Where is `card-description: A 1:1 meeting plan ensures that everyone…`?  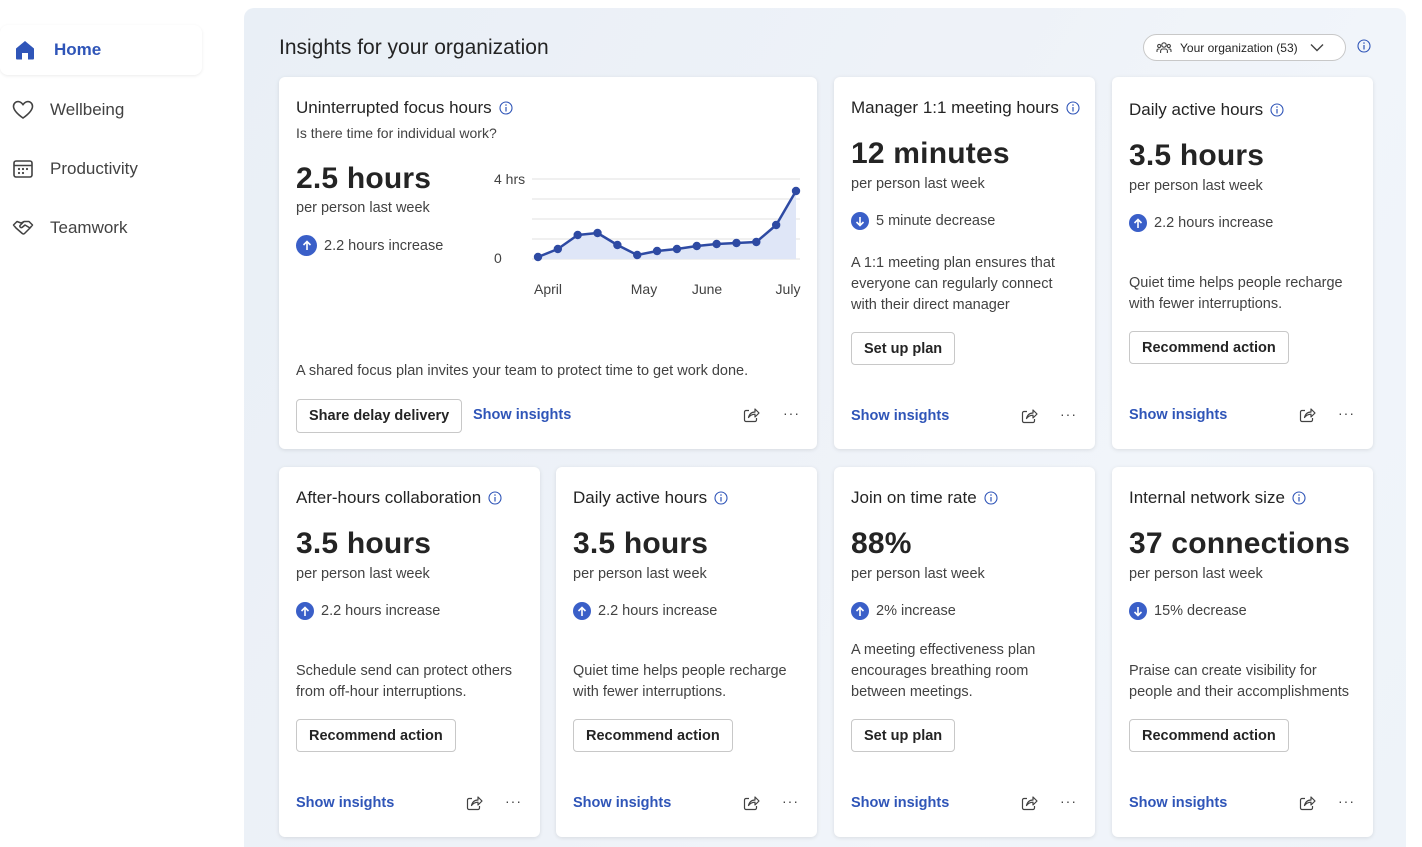 card-description: A 1:1 meeting plan ensures that everyone… is located at coordinates (953, 284).